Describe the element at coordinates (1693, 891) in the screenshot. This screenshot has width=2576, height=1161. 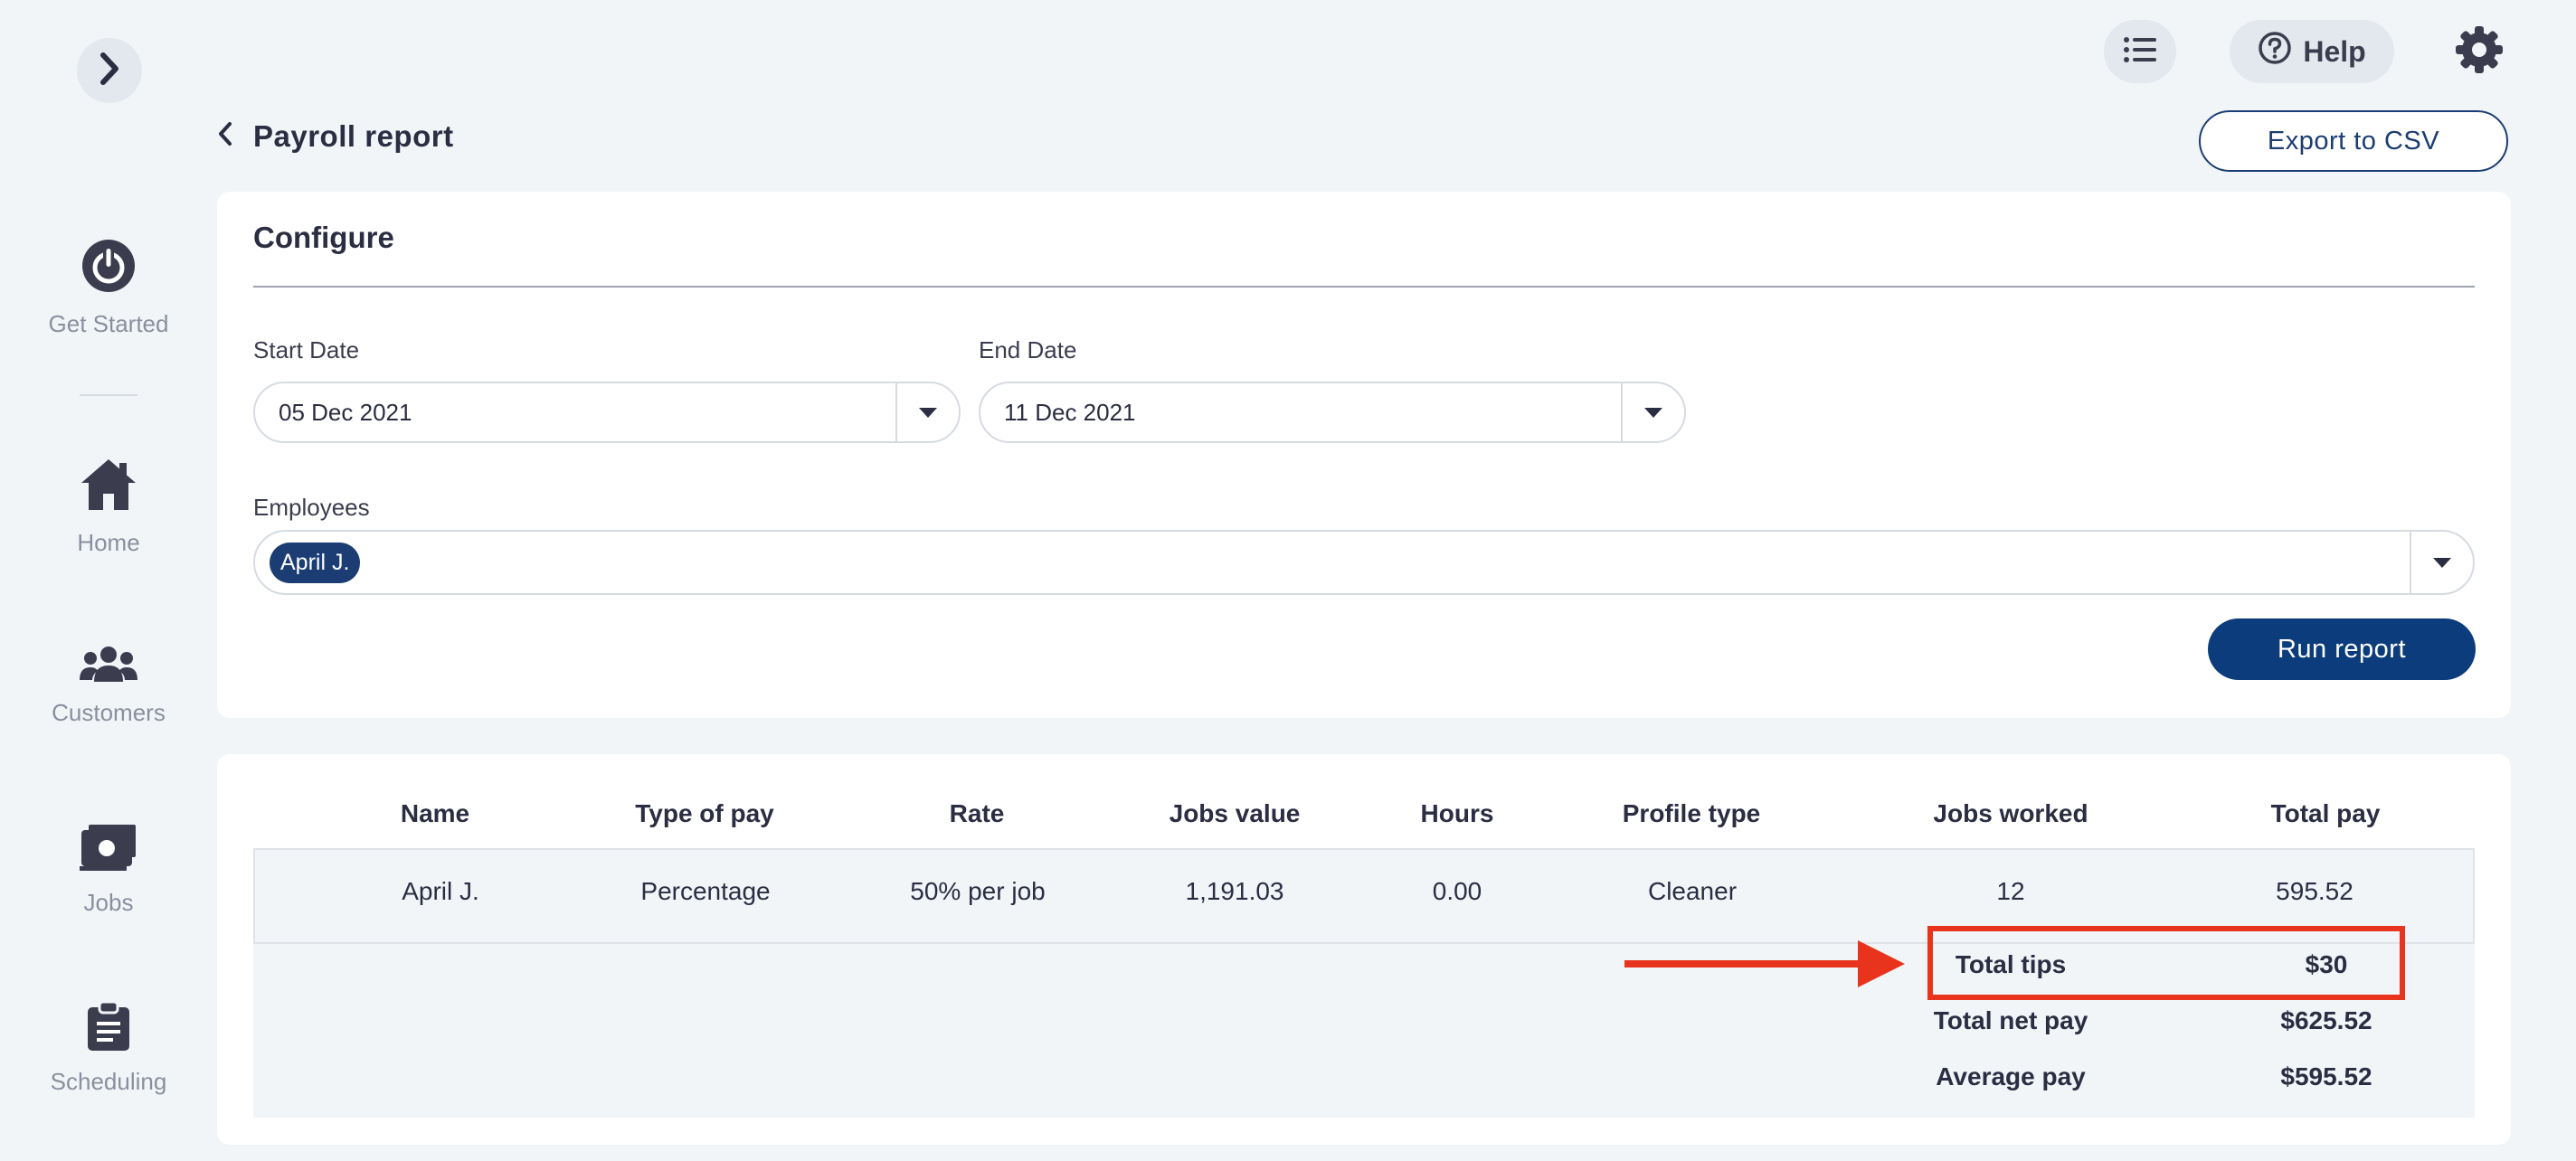
I see `cell-profile-type: Cleaner` at that location.